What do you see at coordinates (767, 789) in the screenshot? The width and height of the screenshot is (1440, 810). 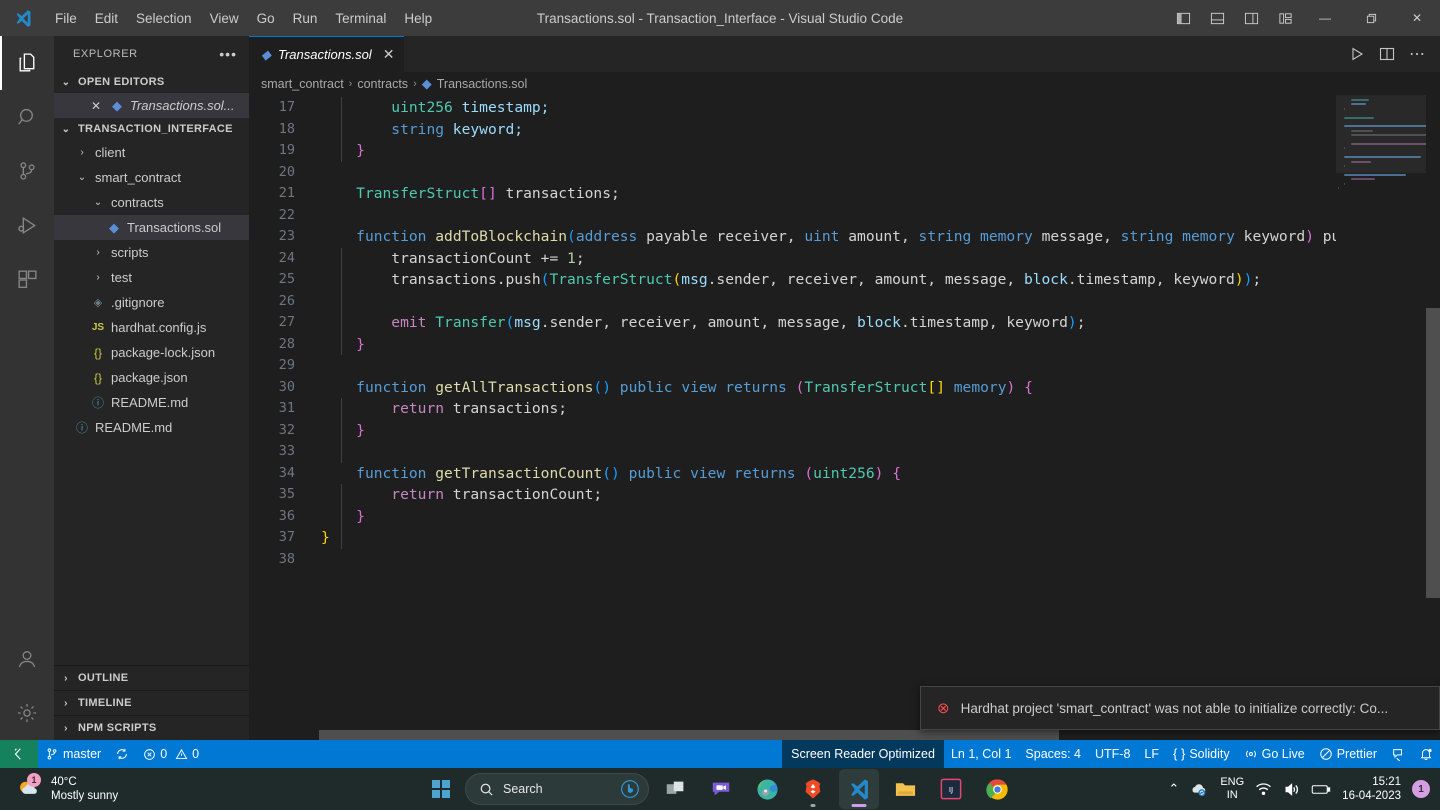 I see `taskbar-microsoft-edge` at bounding box center [767, 789].